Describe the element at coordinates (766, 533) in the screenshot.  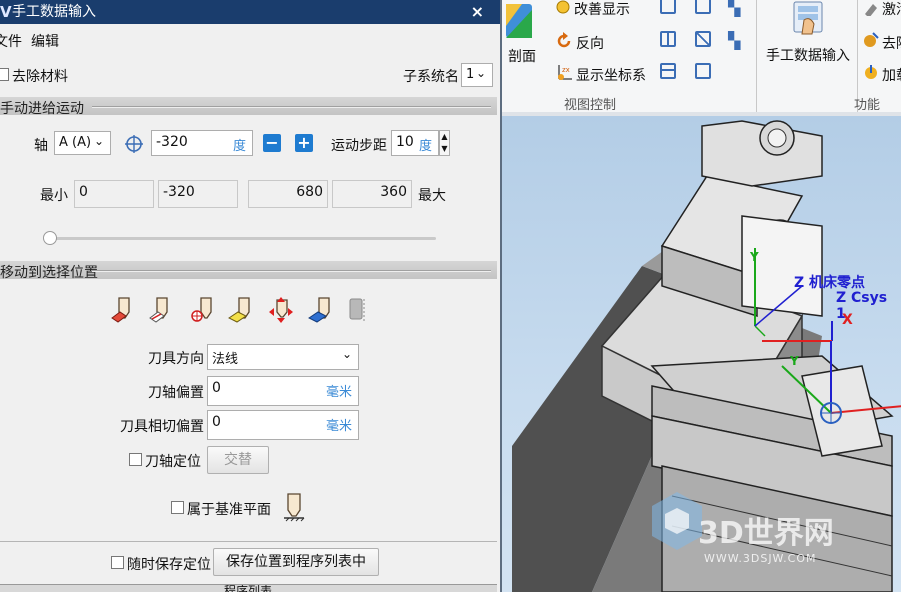
I see `watermark-text: 3D世界网` at that location.